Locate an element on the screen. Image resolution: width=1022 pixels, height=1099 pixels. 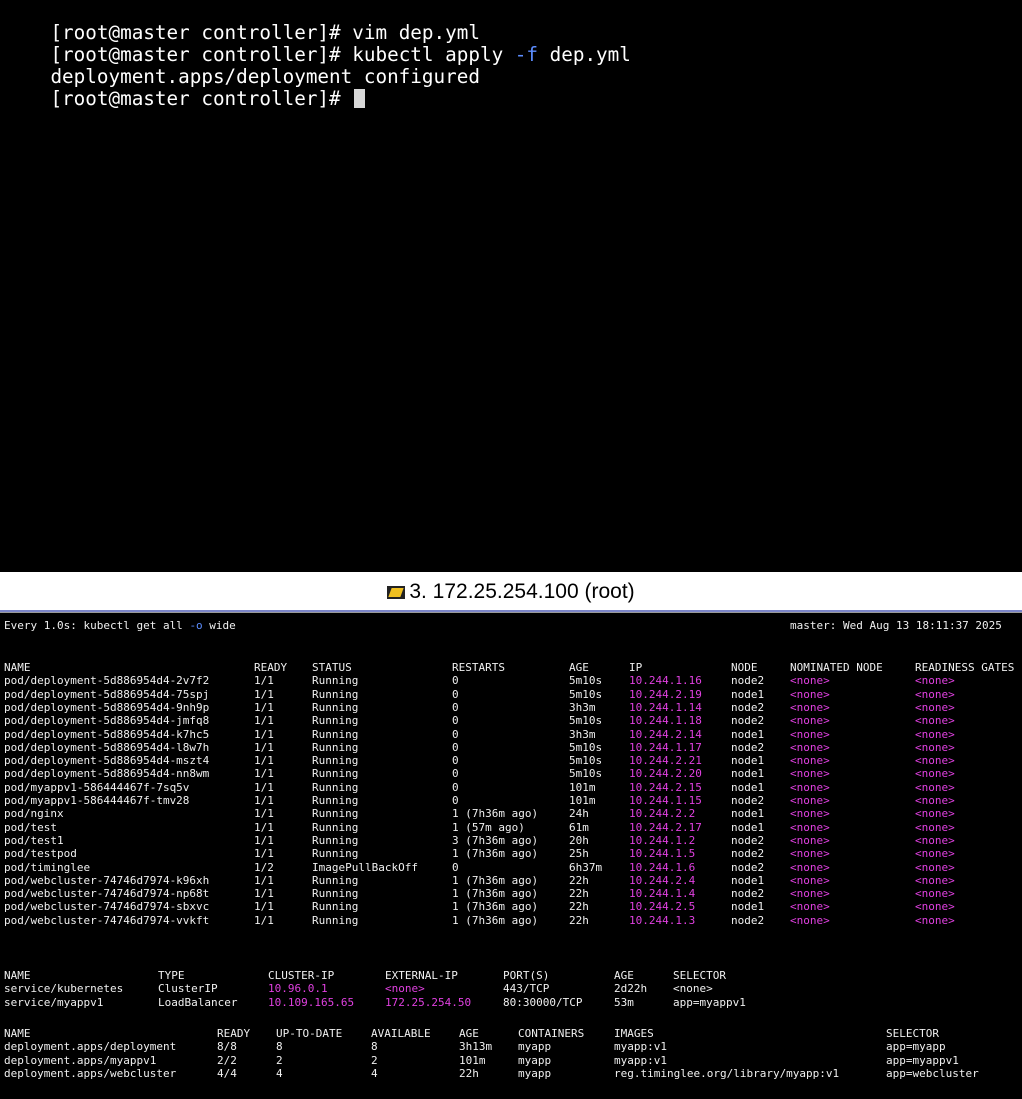
table-cell: 10.244.1.18 is located at coordinates (665, 721).